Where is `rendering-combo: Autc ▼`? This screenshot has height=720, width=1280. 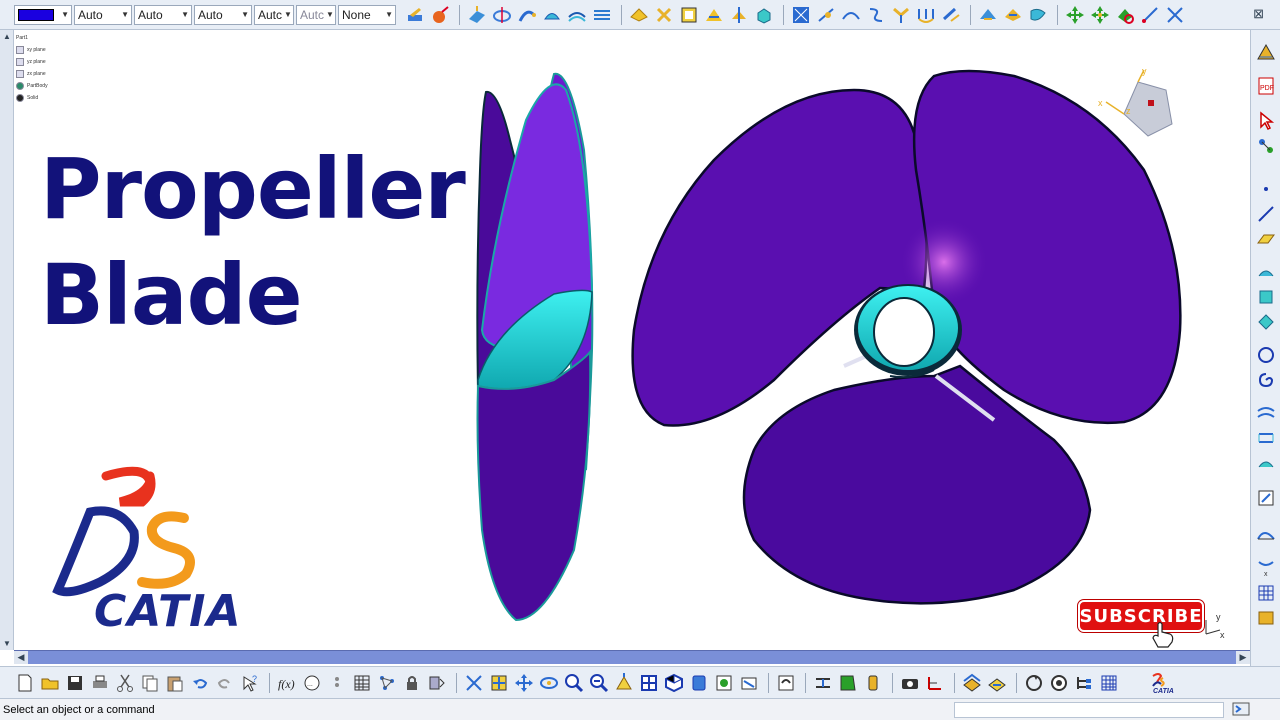
rendering-combo: Autc ▼ is located at coordinates (316, 14).